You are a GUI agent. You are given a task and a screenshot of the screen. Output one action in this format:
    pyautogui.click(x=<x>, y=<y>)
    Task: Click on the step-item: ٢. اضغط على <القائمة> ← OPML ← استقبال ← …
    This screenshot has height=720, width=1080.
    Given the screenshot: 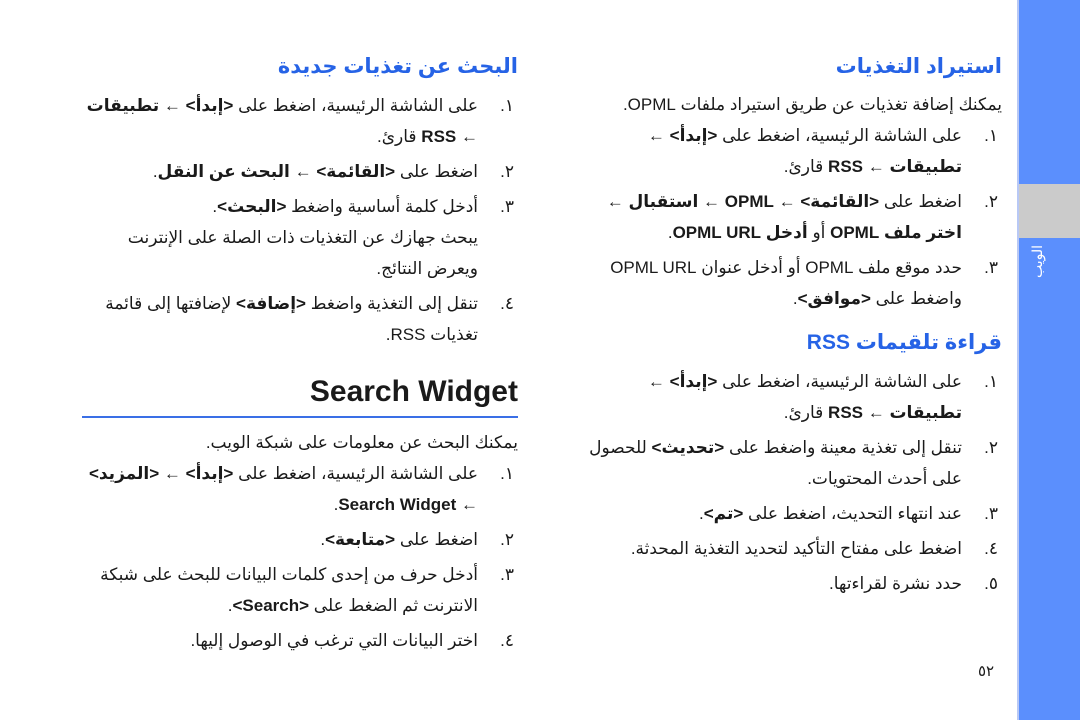 What is the action you would take?
    pyautogui.click(x=787, y=217)
    